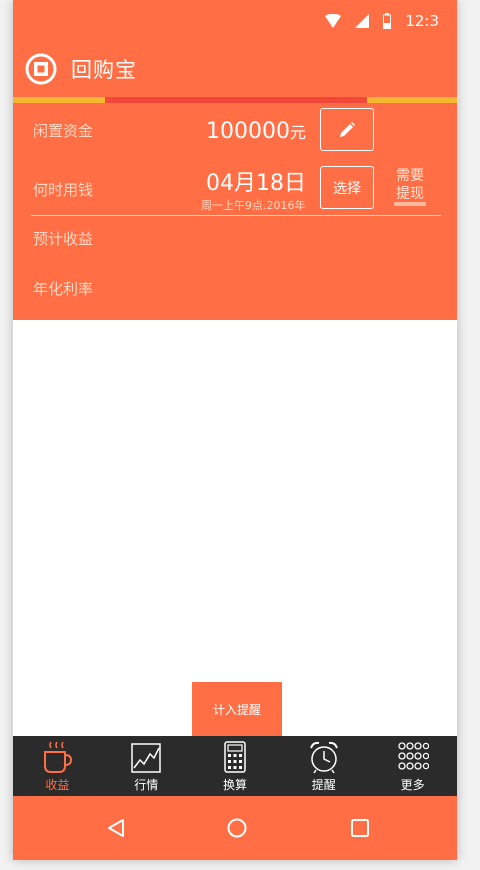 The height and width of the screenshot is (870, 480). Describe the element at coordinates (410, 176) in the screenshot. I see `need-withdraw-line1: 需要` at that location.